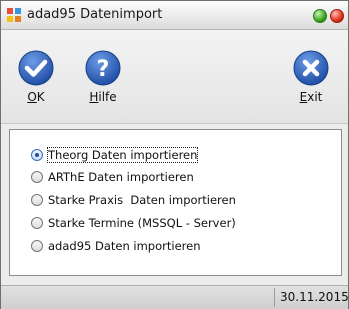 This screenshot has height=309, width=349. I want to click on exit-label-rest: xit, so click(315, 97).